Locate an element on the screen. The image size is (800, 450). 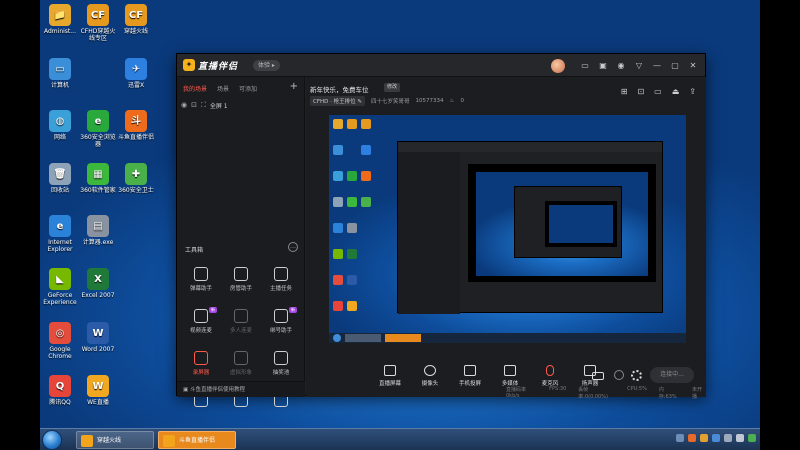
fire-icon: ♨ is located at coordinates (452, 101).